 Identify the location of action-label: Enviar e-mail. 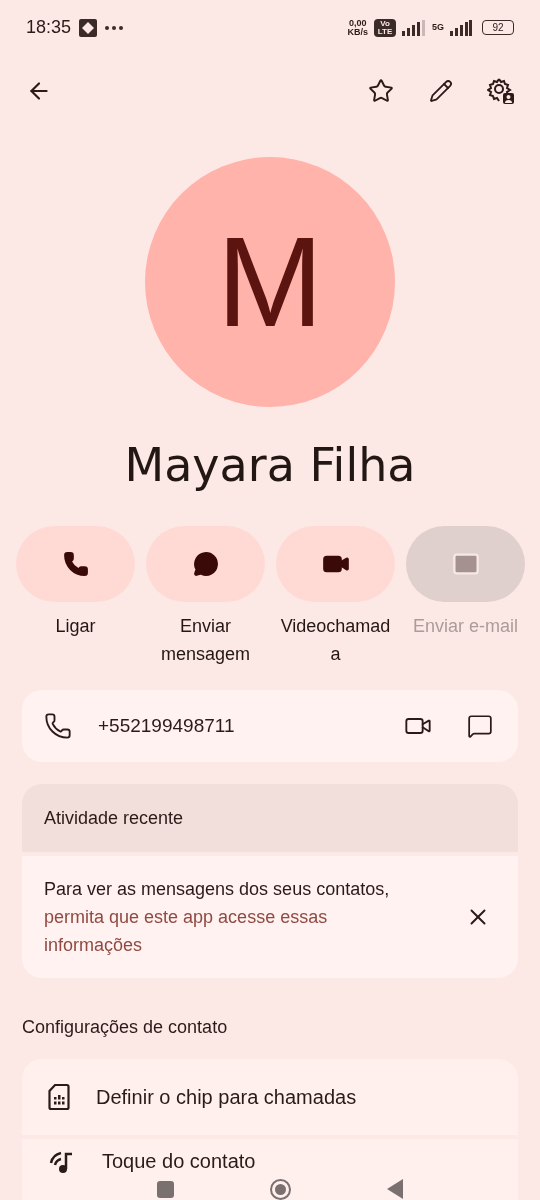
(465, 626).